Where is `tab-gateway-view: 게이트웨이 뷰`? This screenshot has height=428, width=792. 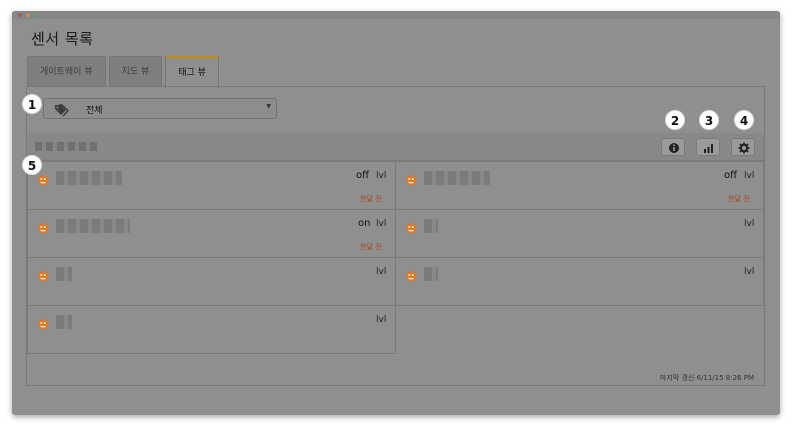 tab-gateway-view: 게이트웨이 뷰 is located at coordinates (66, 71).